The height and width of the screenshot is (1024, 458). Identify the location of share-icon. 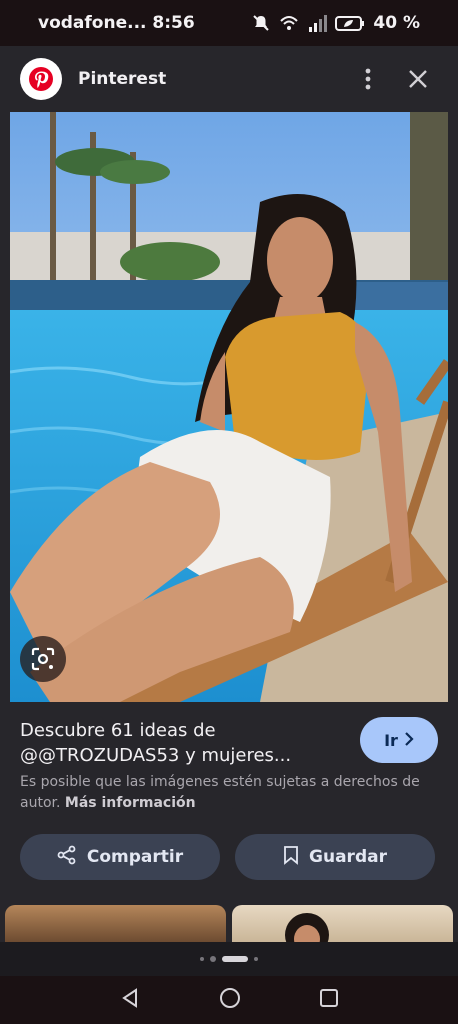
(67, 857).